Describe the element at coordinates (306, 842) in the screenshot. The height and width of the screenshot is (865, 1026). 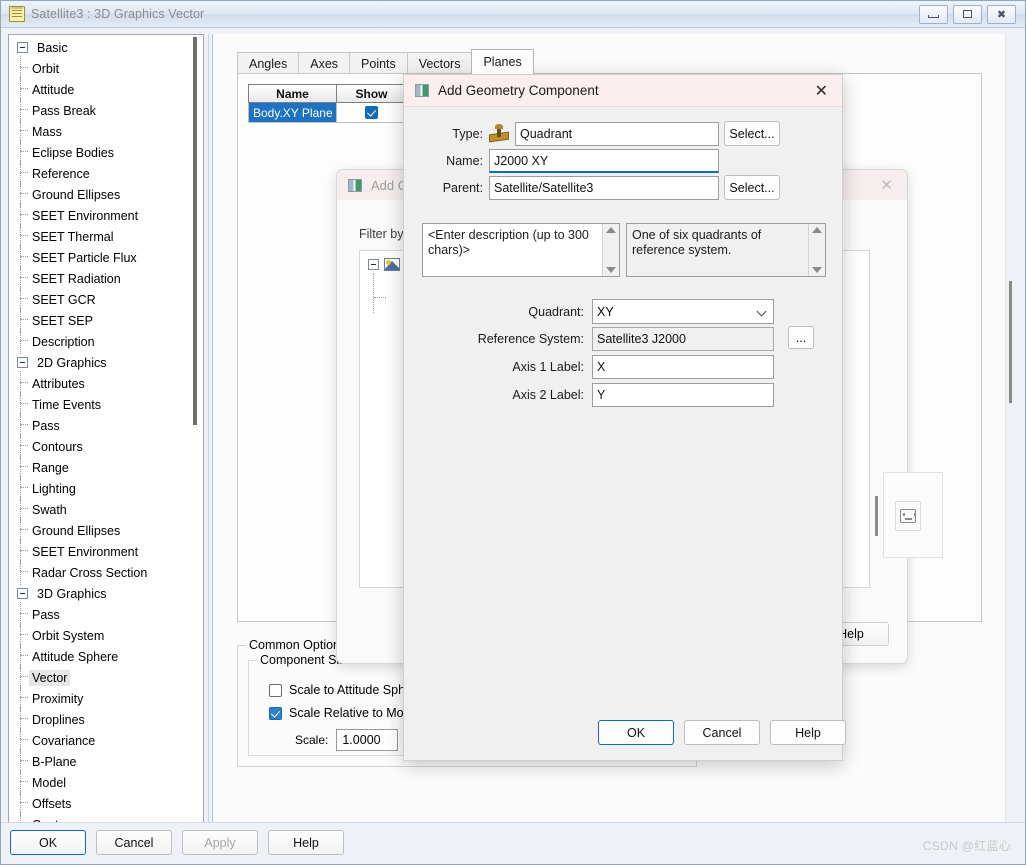
I see `window-help-button: Help` at that location.